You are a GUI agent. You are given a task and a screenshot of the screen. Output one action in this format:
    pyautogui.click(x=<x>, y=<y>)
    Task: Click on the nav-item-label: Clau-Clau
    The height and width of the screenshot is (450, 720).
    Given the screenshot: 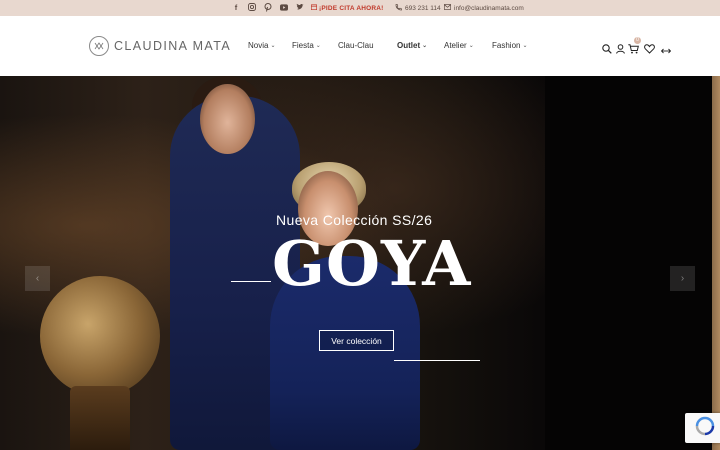 What is the action you would take?
    pyautogui.click(x=356, y=45)
    